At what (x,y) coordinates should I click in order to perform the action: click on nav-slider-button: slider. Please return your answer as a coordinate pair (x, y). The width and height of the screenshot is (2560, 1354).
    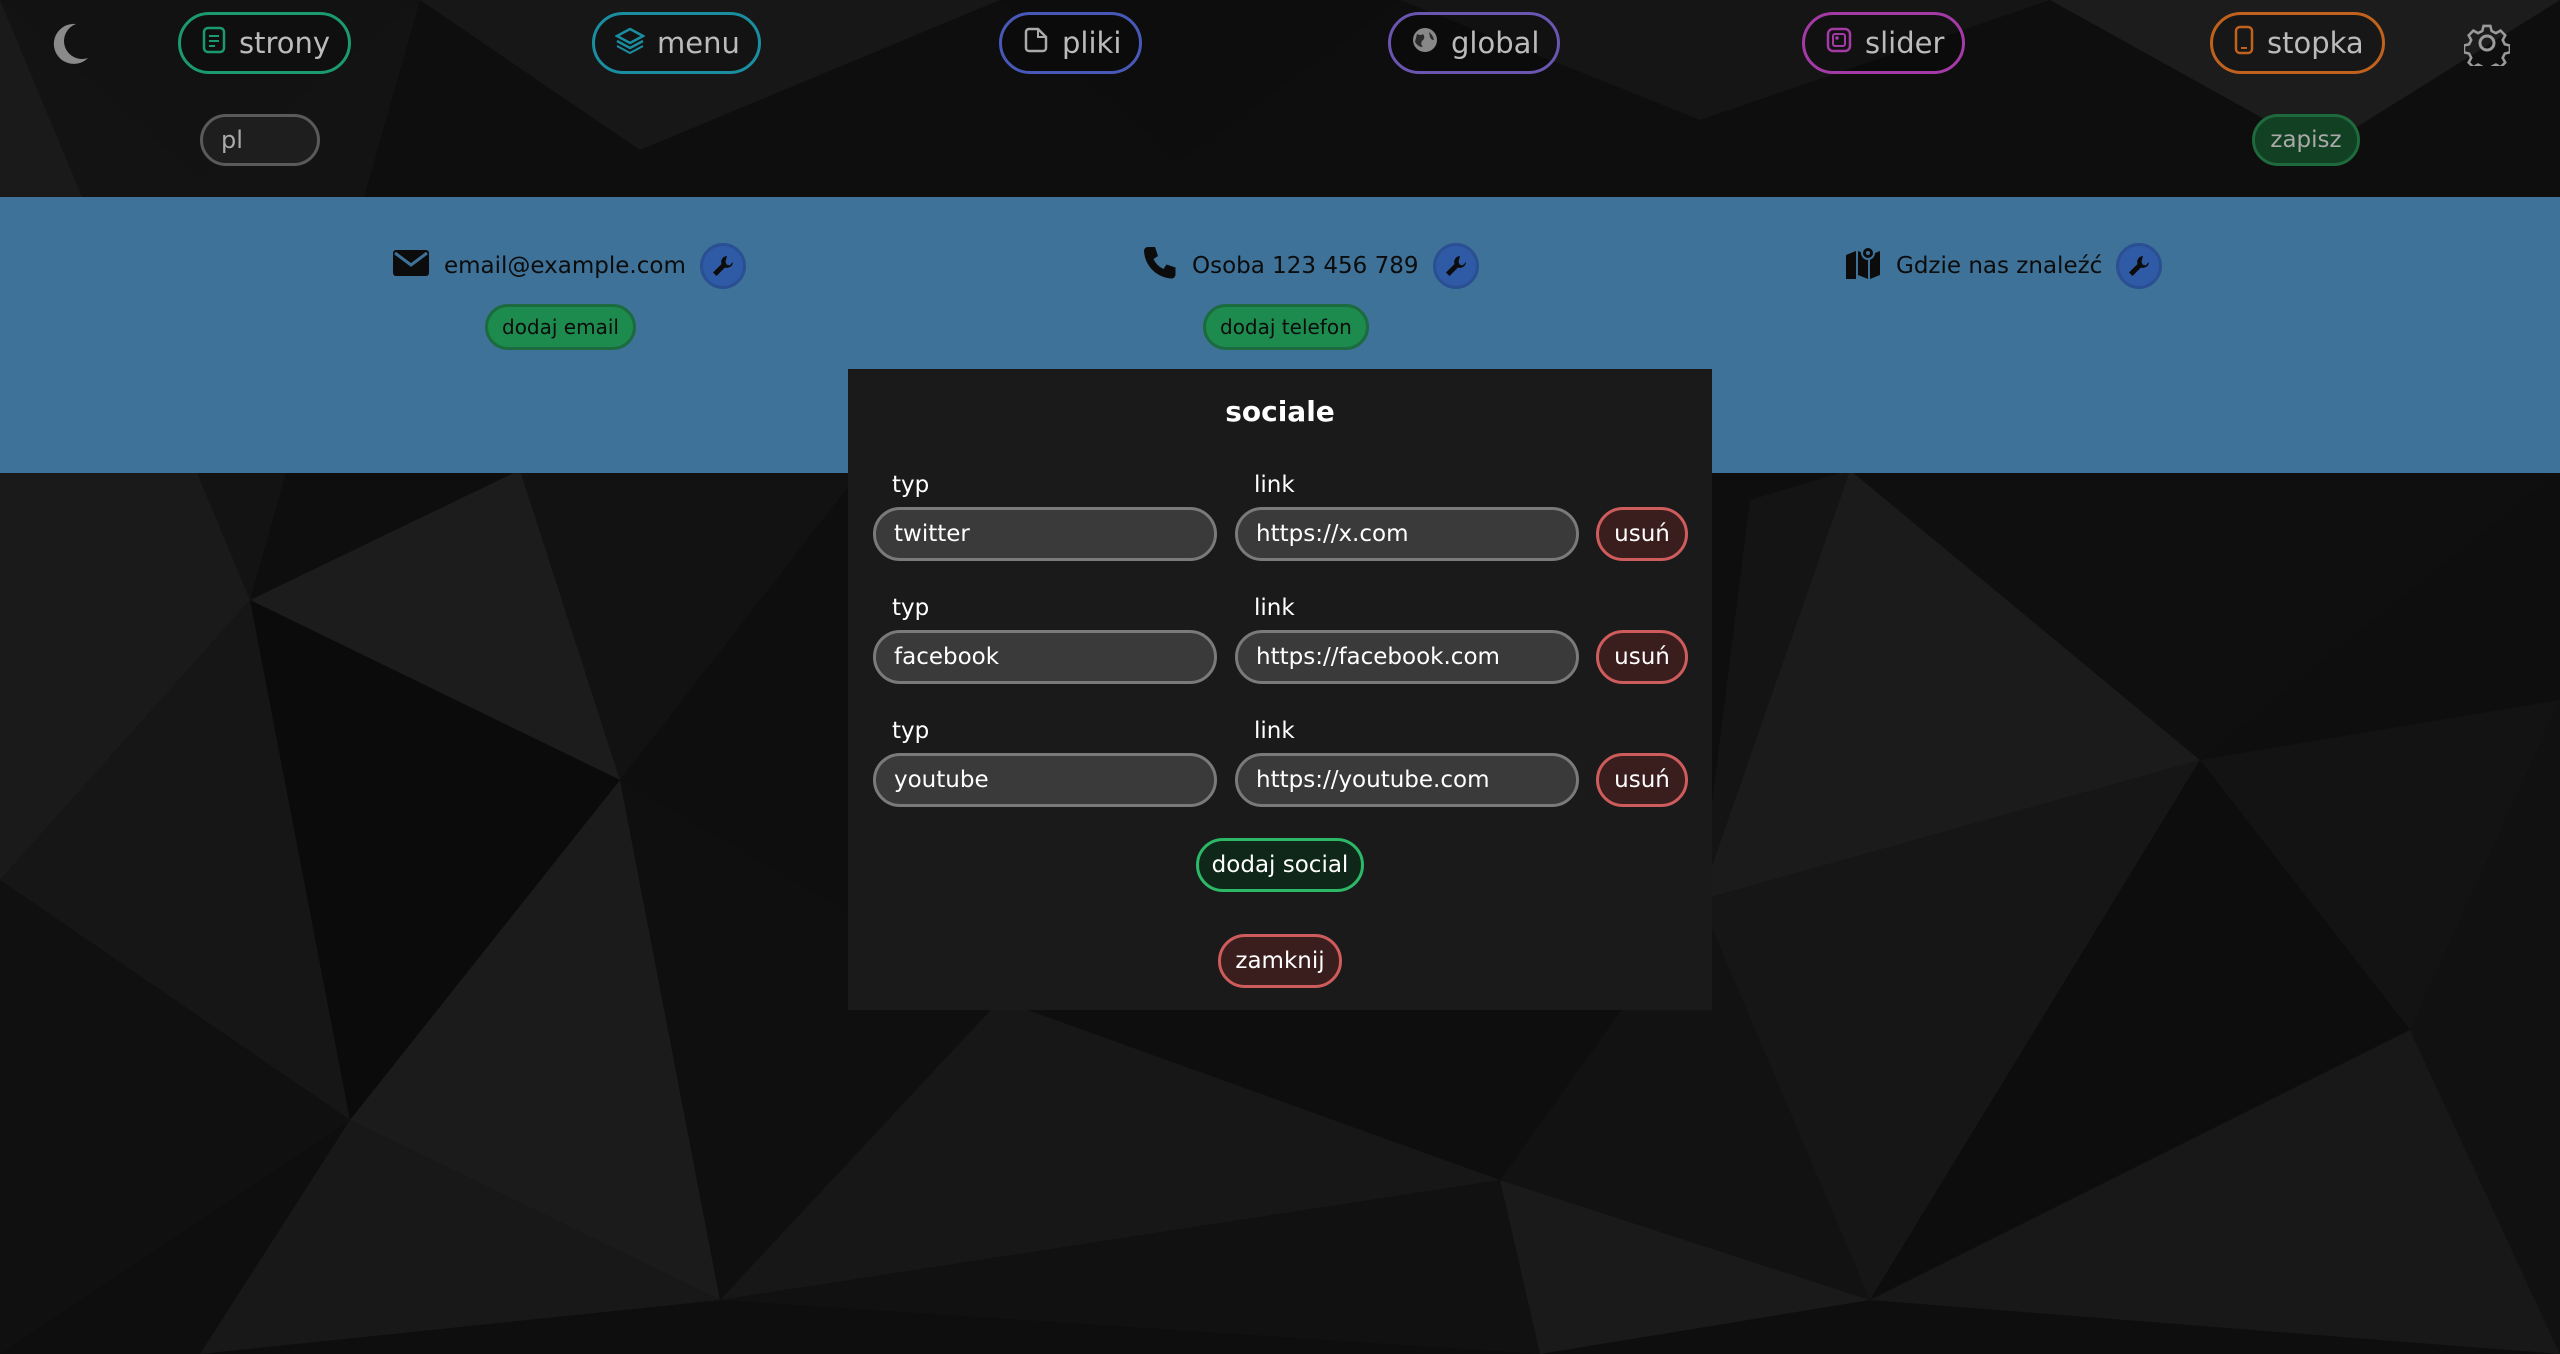
    Looking at the image, I should click on (1884, 43).